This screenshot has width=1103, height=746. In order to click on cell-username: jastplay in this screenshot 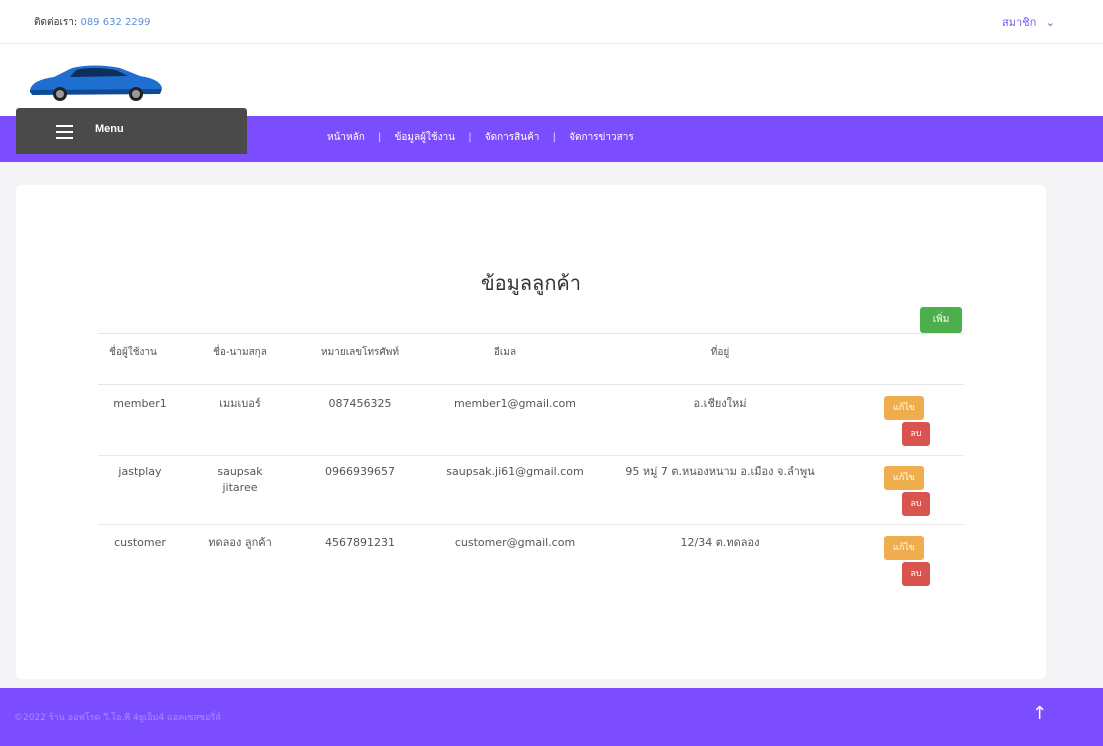, I will do `click(140, 471)`.